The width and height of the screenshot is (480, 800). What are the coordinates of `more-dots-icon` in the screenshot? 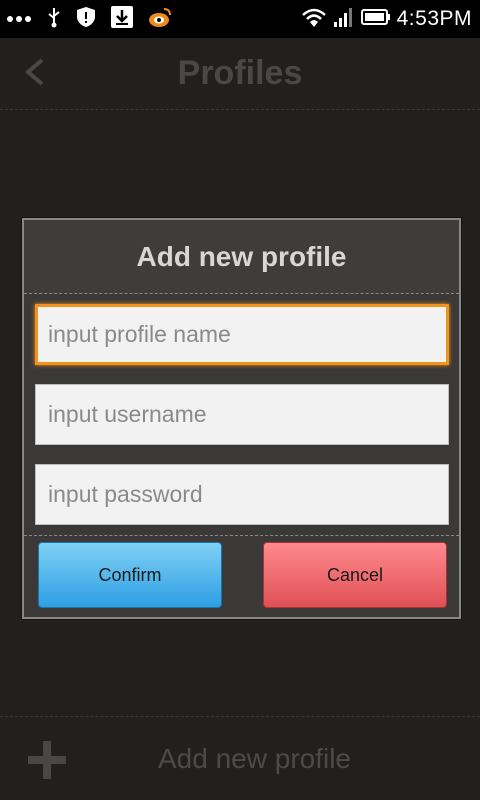 It's located at (19, 19).